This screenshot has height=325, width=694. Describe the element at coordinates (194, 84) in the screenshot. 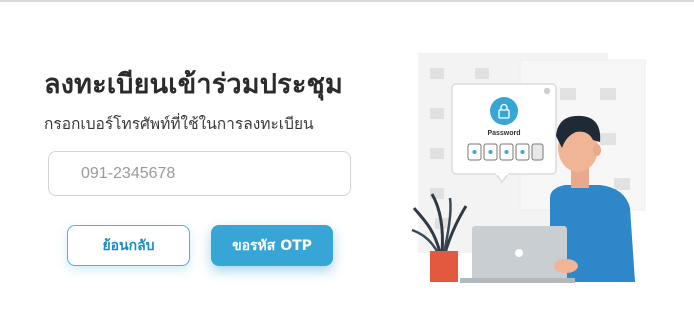

I see `page-title: ลงทะเบียนเข้าร่วมประชุม` at that location.